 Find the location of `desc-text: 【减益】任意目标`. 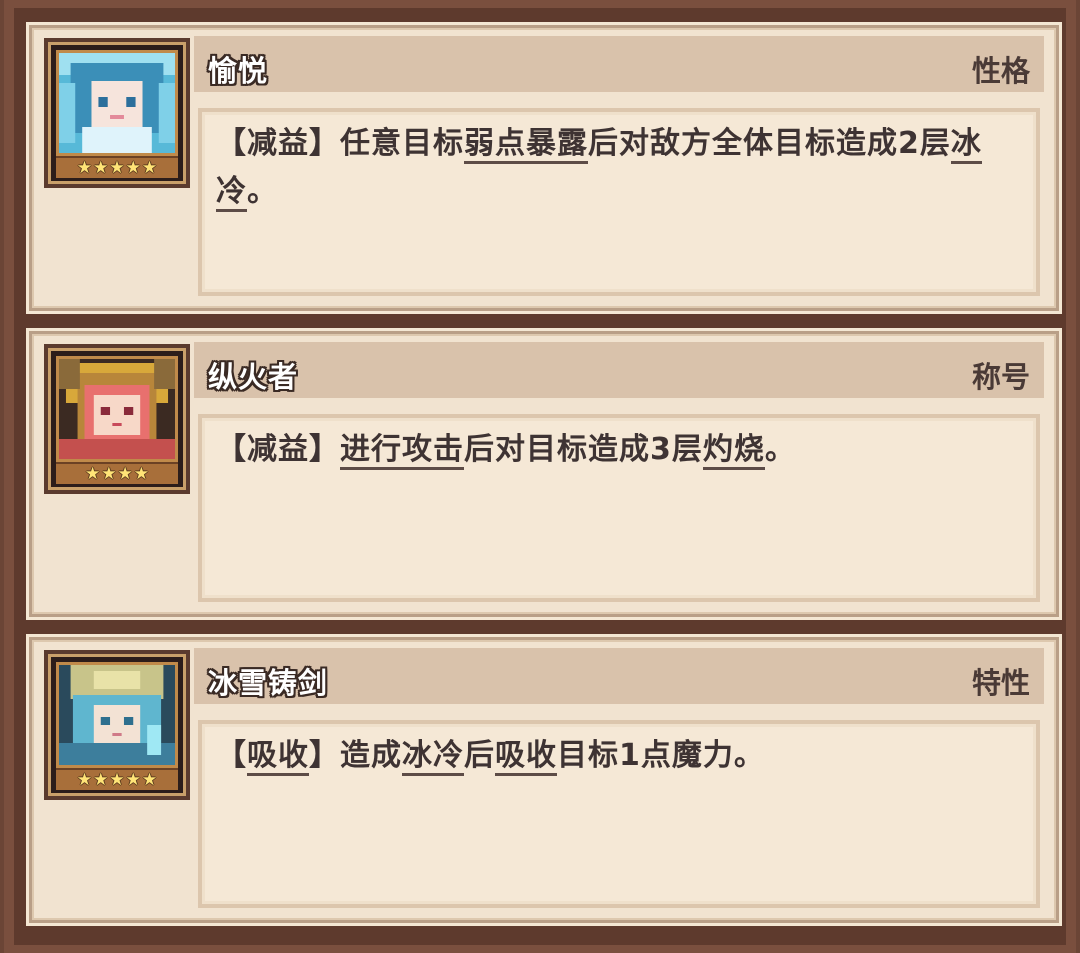

desc-text: 【减益】任意目标 is located at coordinates (340, 143).